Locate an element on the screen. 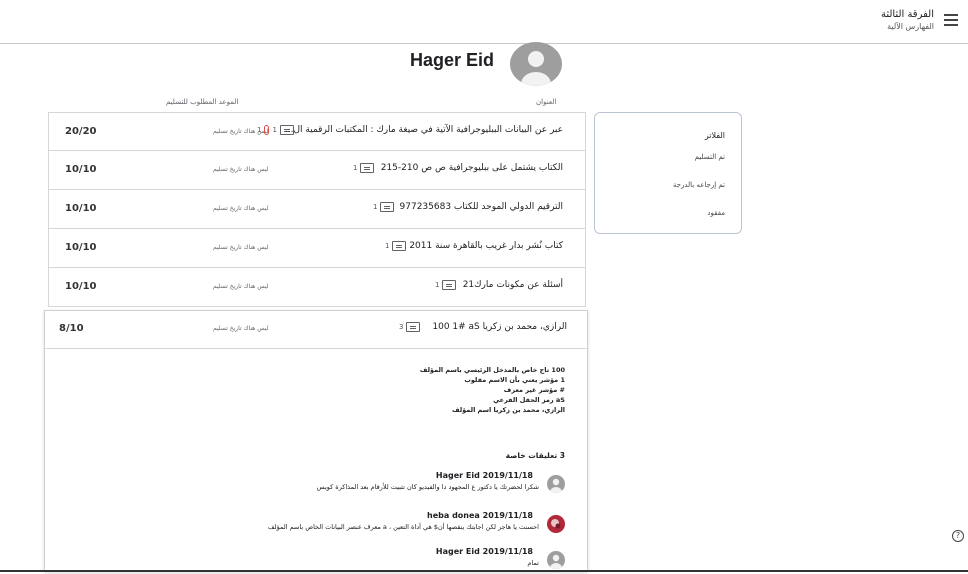 The image size is (968, 574). assignment-grade: 8/10 is located at coordinates (71, 328).